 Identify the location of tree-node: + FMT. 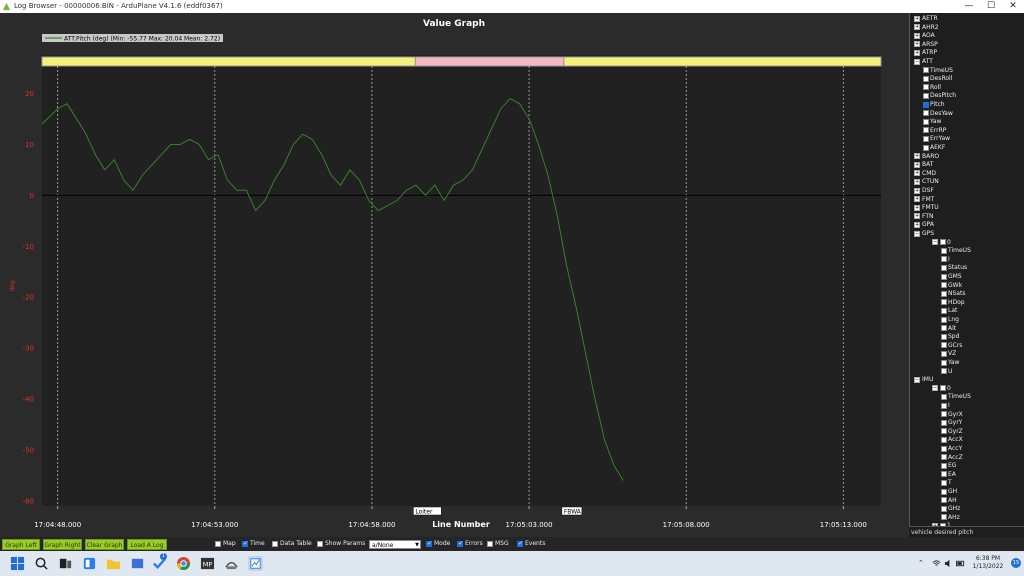
(924, 200).